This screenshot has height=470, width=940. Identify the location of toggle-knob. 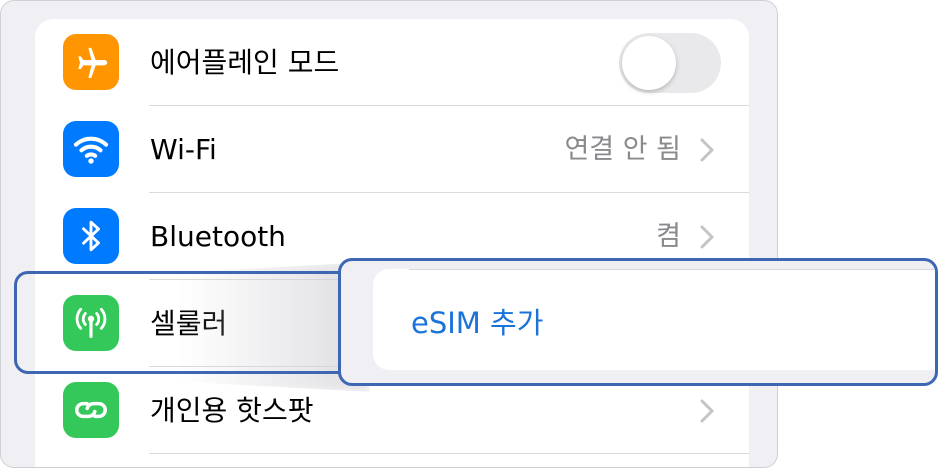
(649, 63).